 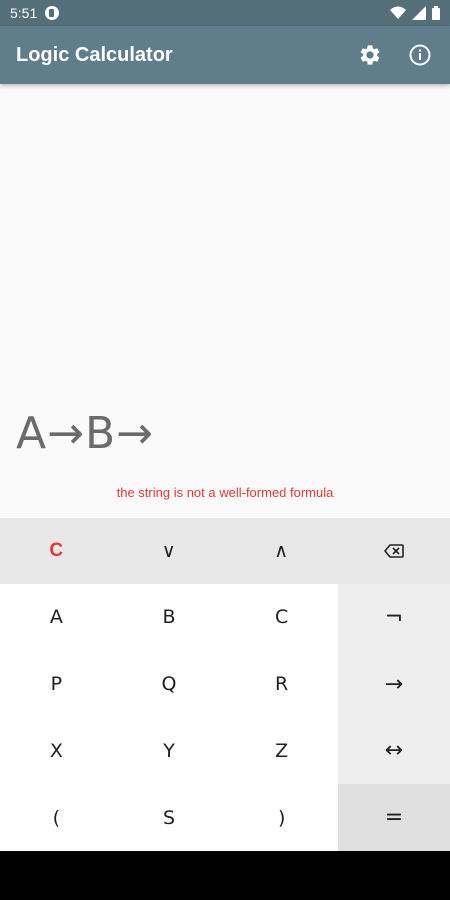 I want to click on key-p: P, so click(x=56, y=684).